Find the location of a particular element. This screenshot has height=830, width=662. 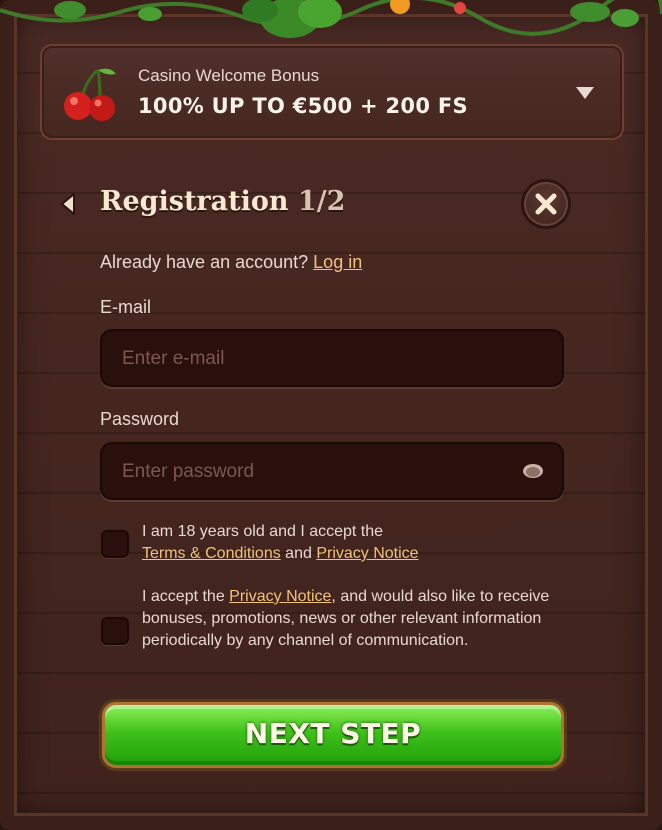

login-link: Log in is located at coordinates (337, 262).